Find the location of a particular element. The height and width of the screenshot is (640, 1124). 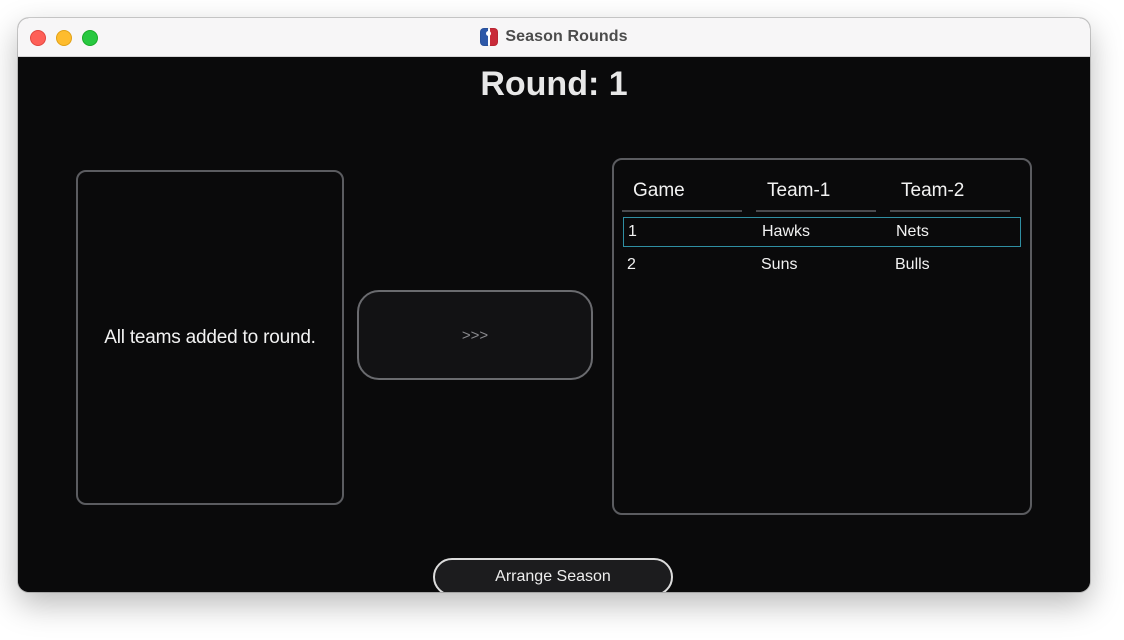

game-number-cell: 1 is located at coordinates (632, 231).